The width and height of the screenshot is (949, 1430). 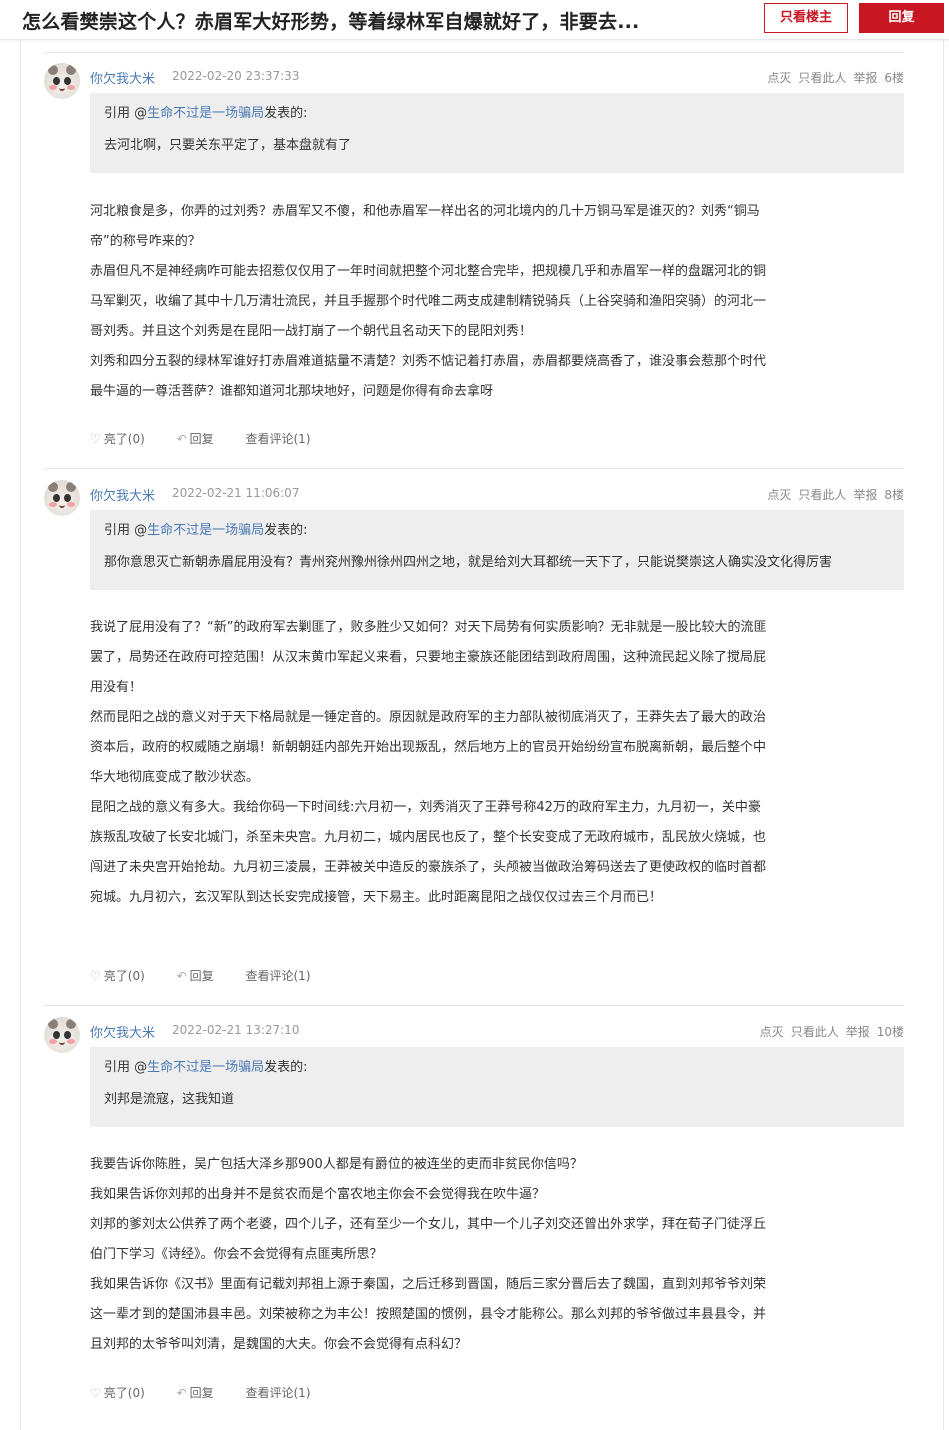 I want to click on quote-block: 引用 @生命不过是一场骗局发表的: 刘邦是流寇，这我知道, so click(x=497, y=1087).